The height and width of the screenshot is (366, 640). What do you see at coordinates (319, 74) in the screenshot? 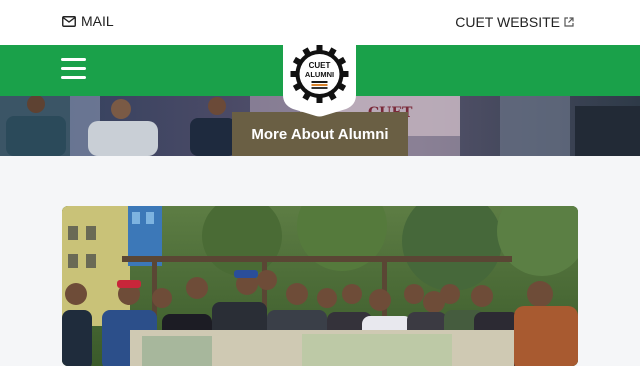
I see `logo-text-alumni: ALUMNI` at bounding box center [319, 74].